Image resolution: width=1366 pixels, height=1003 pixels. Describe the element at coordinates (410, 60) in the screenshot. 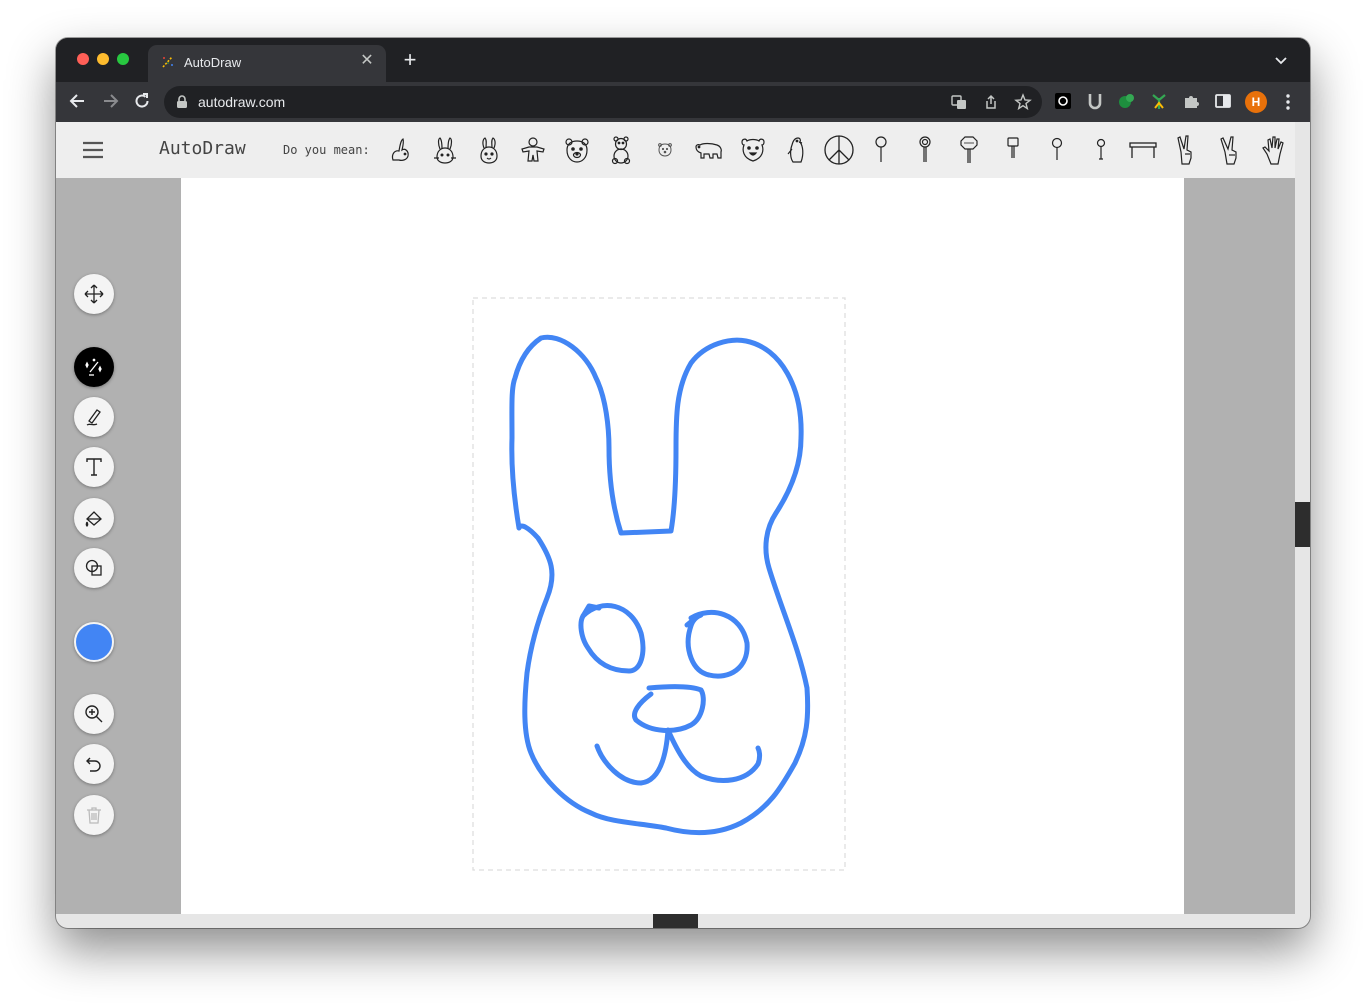

I see `new-tab-button: +` at that location.